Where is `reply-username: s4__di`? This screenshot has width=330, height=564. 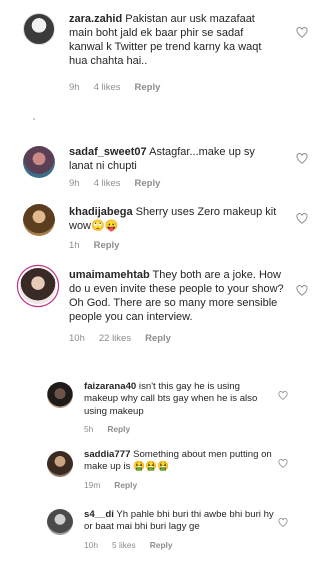 reply-username: s4__di is located at coordinates (99, 514).